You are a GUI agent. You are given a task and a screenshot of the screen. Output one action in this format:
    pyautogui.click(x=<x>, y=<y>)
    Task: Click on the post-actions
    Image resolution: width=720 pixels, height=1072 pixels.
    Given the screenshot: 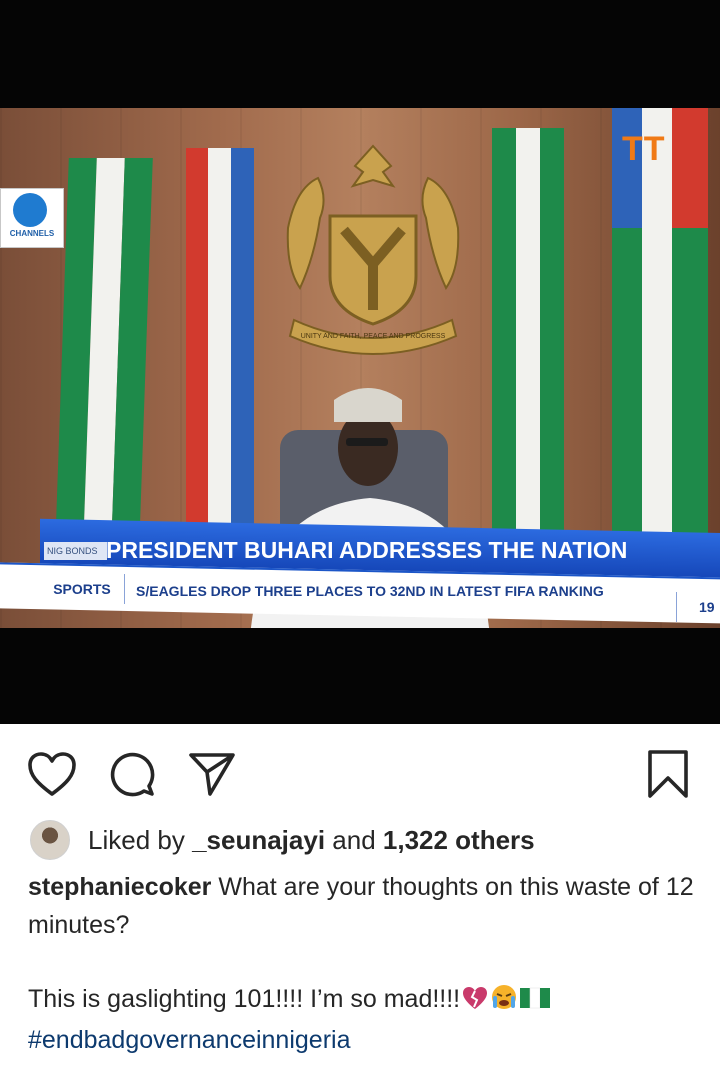 What is the action you would take?
    pyautogui.click(x=360, y=771)
    